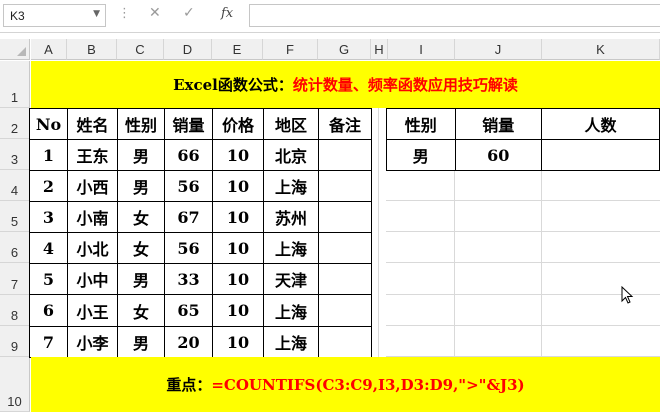  Describe the element at coordinates (48, 279) in the screenshot. I see `table-cell: 5` at that location.